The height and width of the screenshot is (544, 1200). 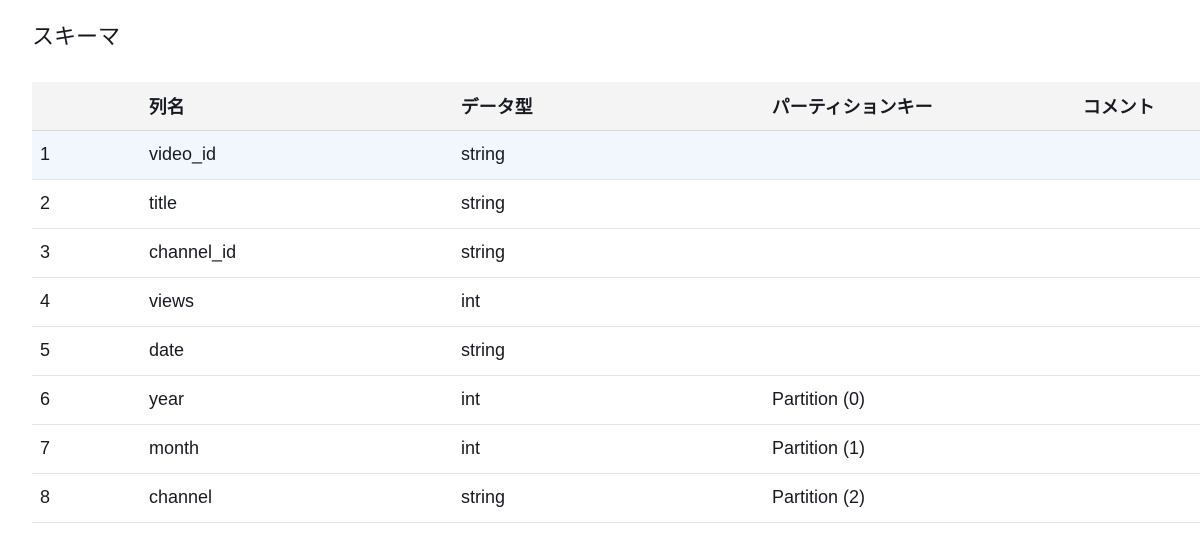 I want to click on cell-name: month, so click(x=305, y=449).